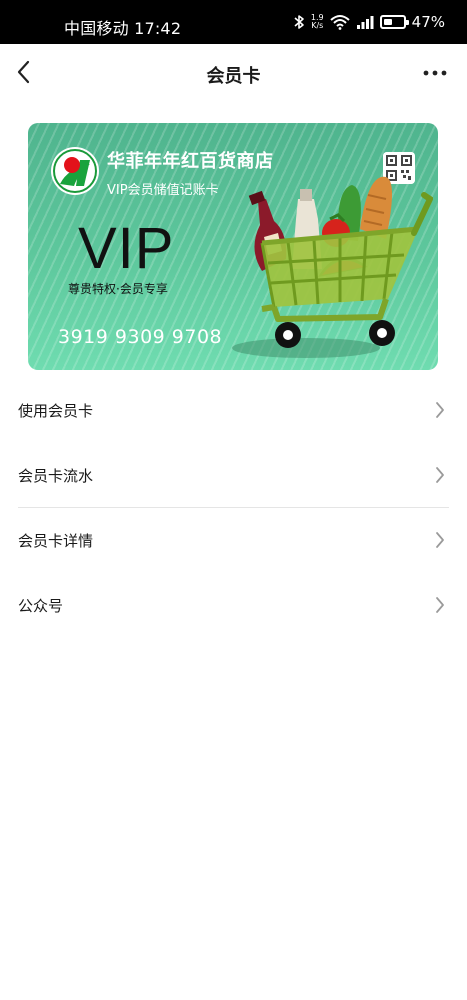  What do you see at coordinates (388, 22) in the screenshot?
I see `battery-fill` at bounding box center [388, 22].